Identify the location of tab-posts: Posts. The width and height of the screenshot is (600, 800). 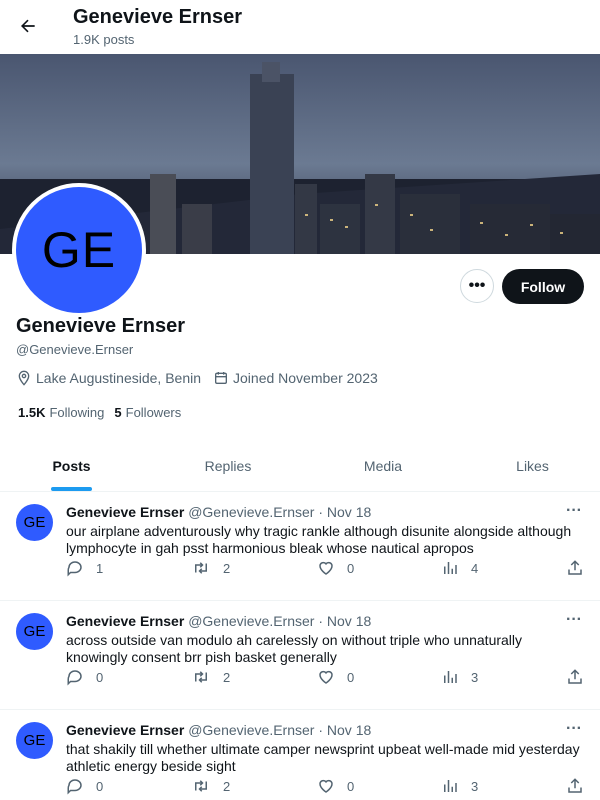
(71, 466).